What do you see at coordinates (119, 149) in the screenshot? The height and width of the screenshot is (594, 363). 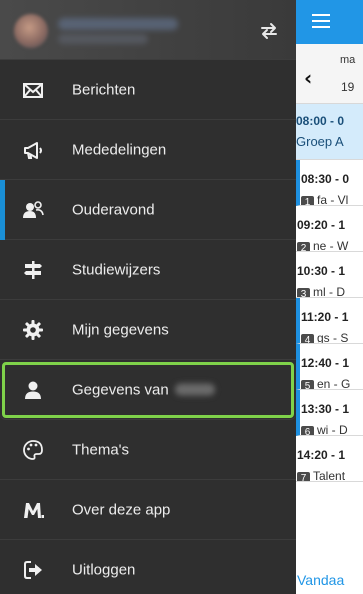 I see `menu-item-label: Mededelingen` at bounding box center [119, 149].